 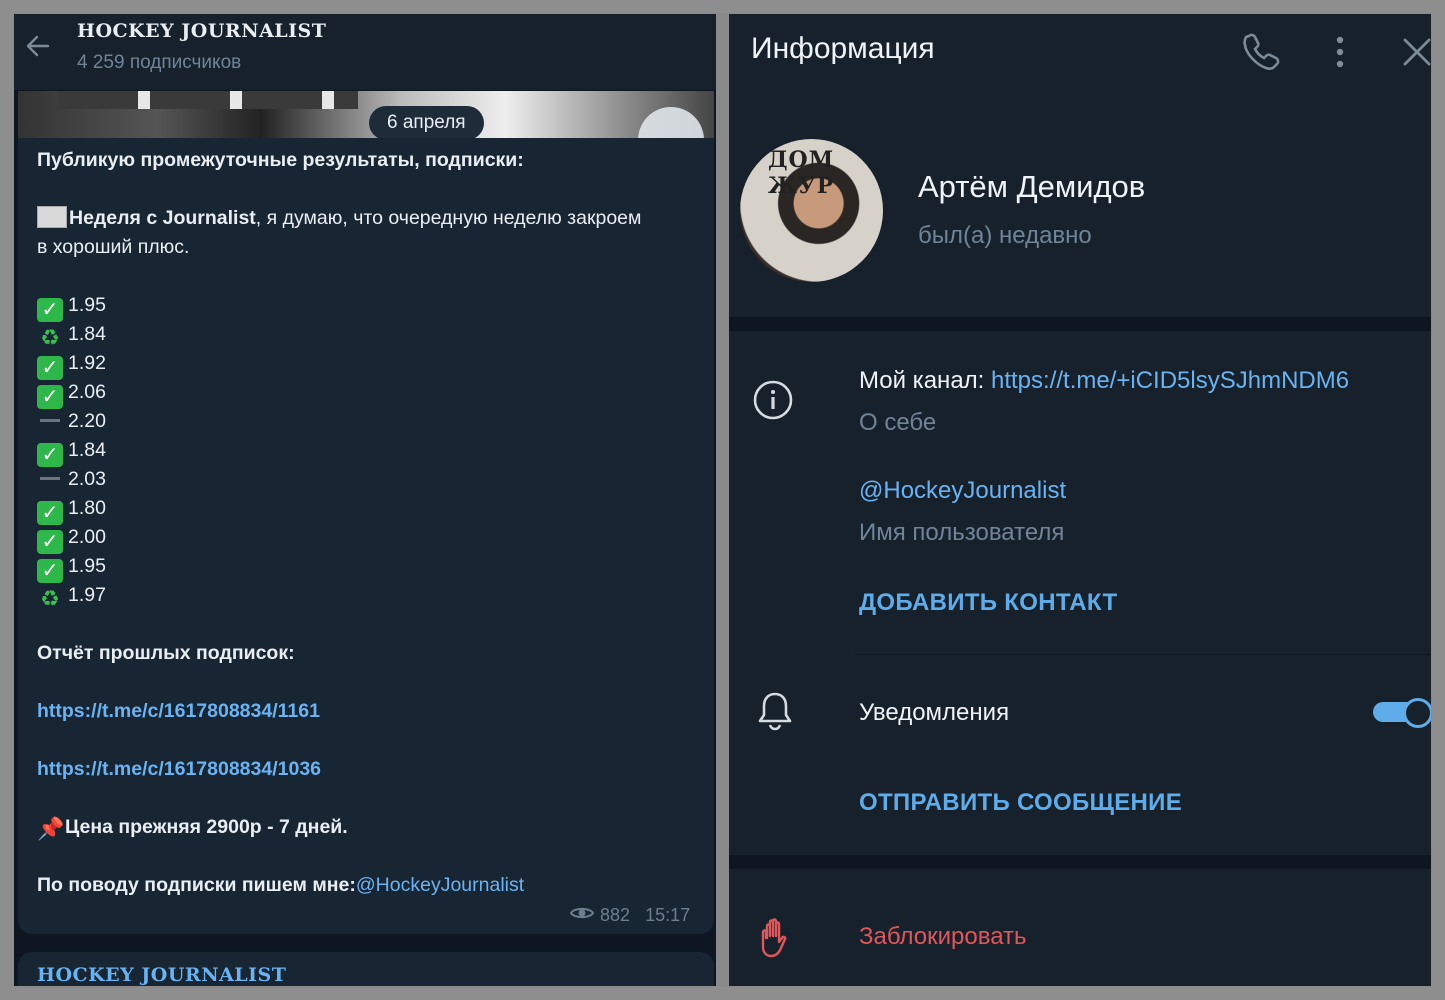 What do you see at coordinates (943, 937) in the screenshot?
I see `block-button: Заблокировать` at bounding box center [943, 937].